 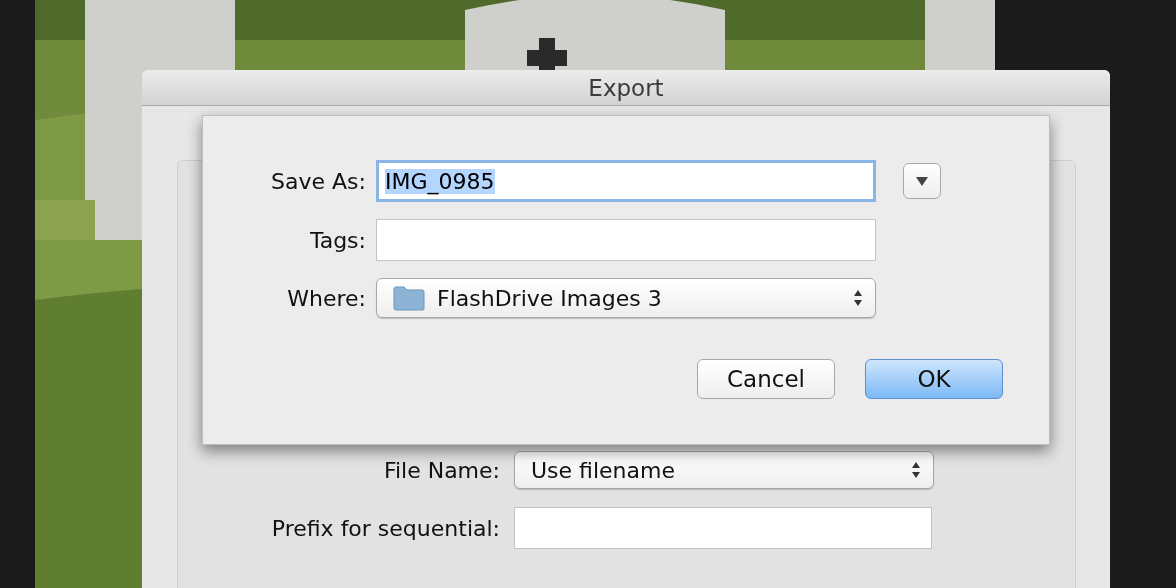 What do you see at coordinates (337, 240) in the screenshot?
I see `field-label: Tags:` at bounding box center [337, 240].